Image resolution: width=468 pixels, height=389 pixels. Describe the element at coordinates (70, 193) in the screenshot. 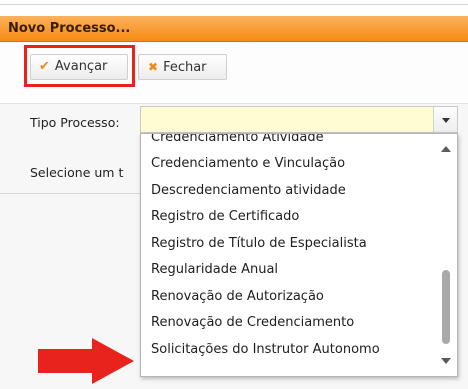

I see `divider` at that location.